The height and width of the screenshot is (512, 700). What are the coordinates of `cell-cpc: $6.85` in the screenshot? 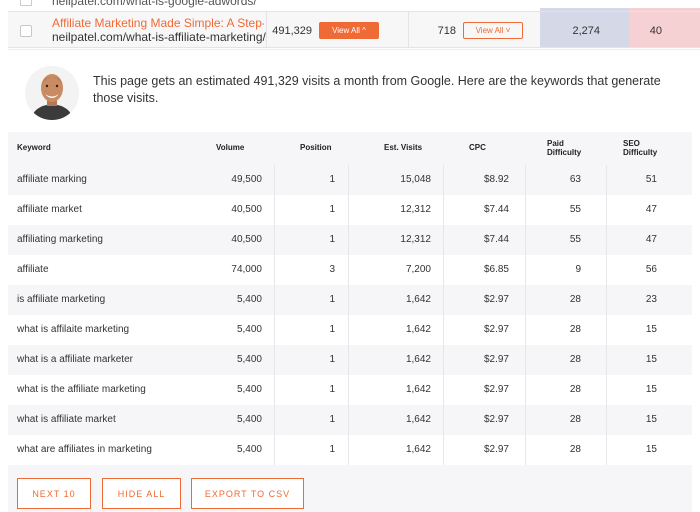 It's located at (496, 269).